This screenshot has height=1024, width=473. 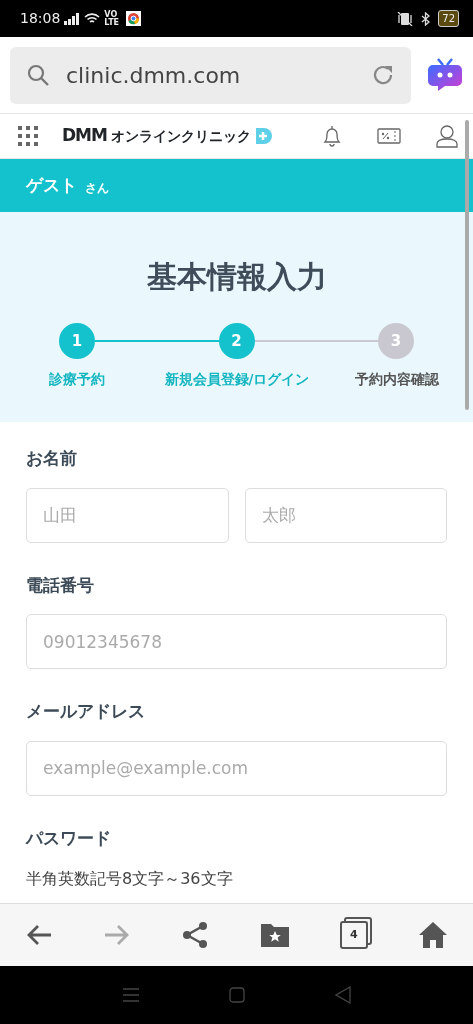 What do you see at coordinates (84, 136) in the screenshot?
I see `logo-text: DMM` at bounding box center [84, 136].